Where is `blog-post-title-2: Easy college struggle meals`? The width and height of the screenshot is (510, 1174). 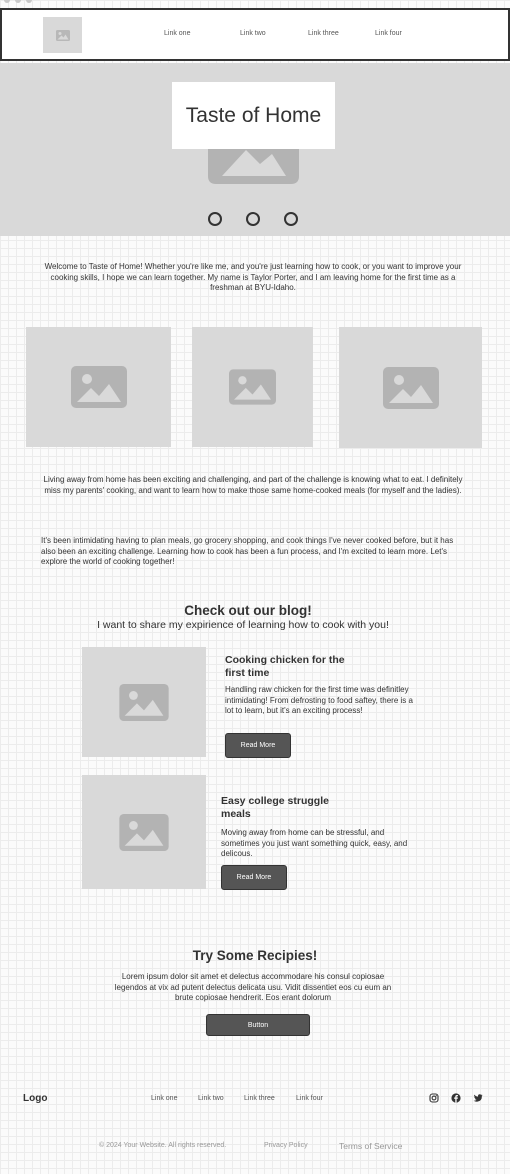 blog-post-title-2: Easy college struggle meals is located at coordinates (286, 808).